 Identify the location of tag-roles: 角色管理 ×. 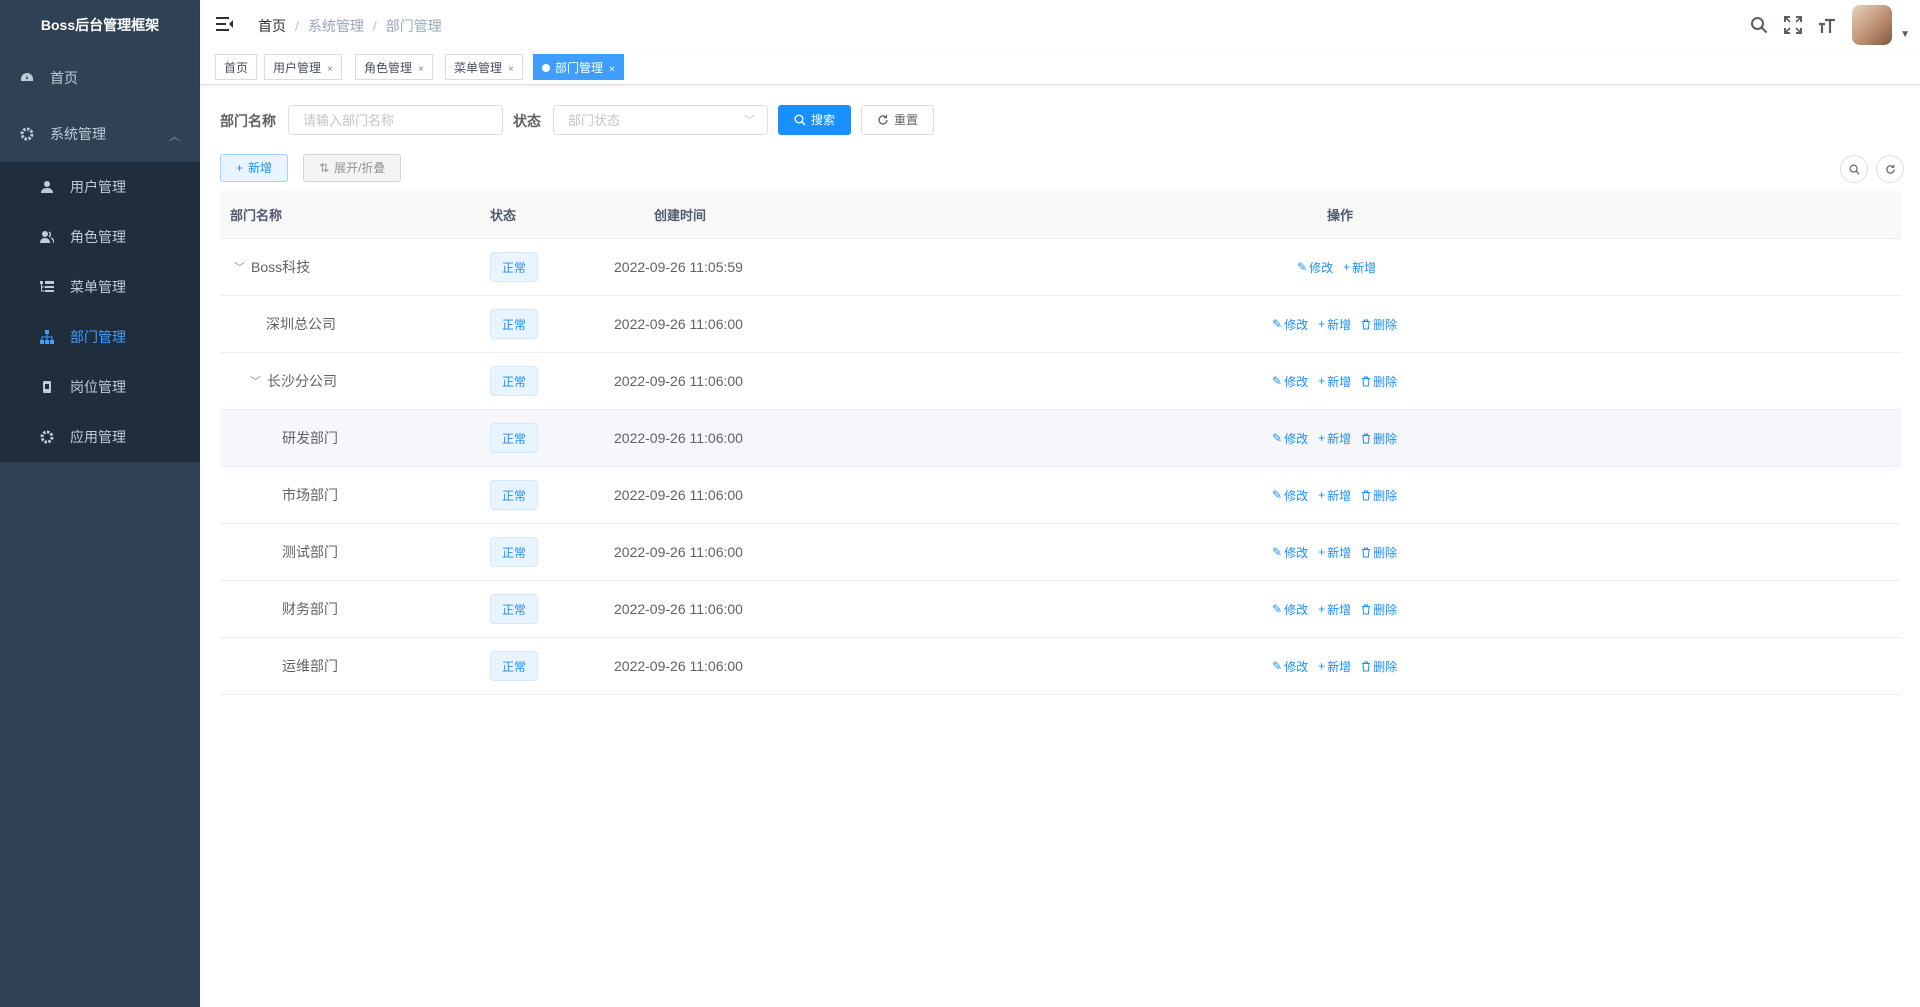
(394, 67).